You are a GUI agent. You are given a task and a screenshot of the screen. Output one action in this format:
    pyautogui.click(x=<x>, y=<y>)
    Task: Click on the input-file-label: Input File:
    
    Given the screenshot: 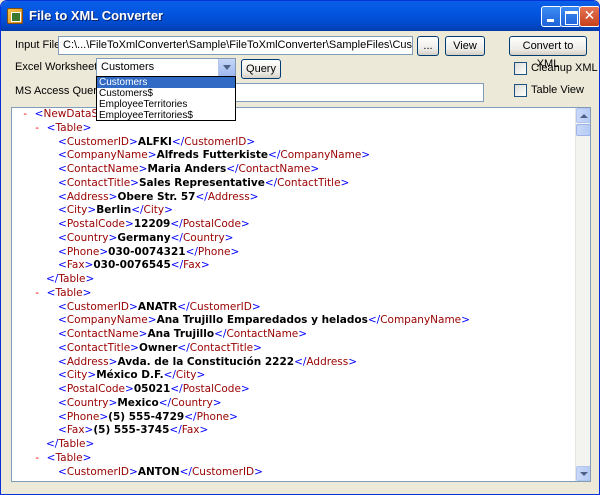 What is the action you would take?
    pyautogui.click(x=39, y=45)
    